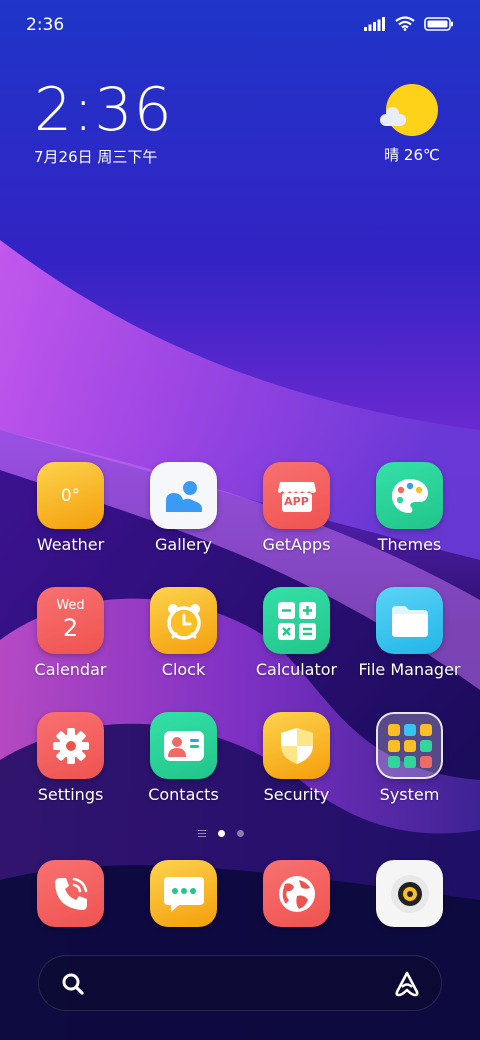 Image resolution: width=480 pixels, height=1040 pixels. Describe the element at coordinates (70, 605) in the screenshot. I see `calendar-day: Wed` at that location.